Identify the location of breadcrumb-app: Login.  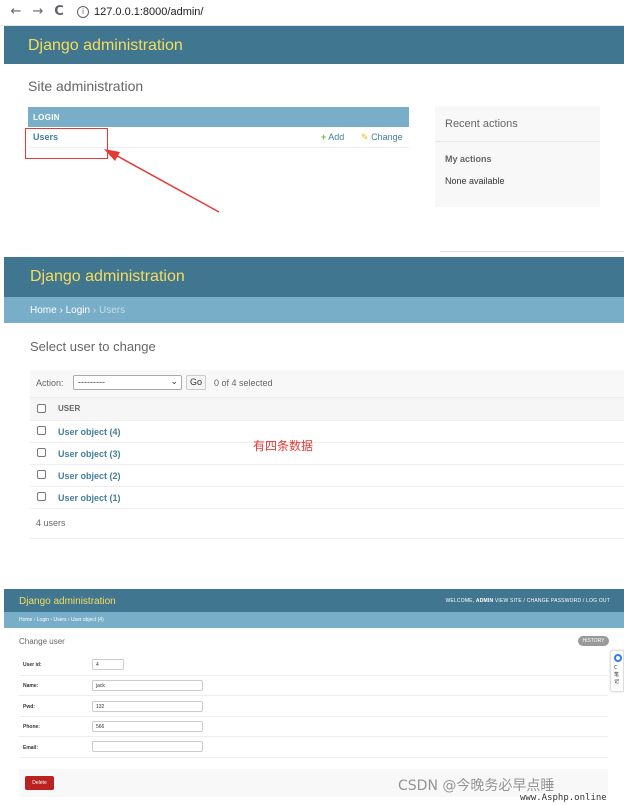
(78, 310).